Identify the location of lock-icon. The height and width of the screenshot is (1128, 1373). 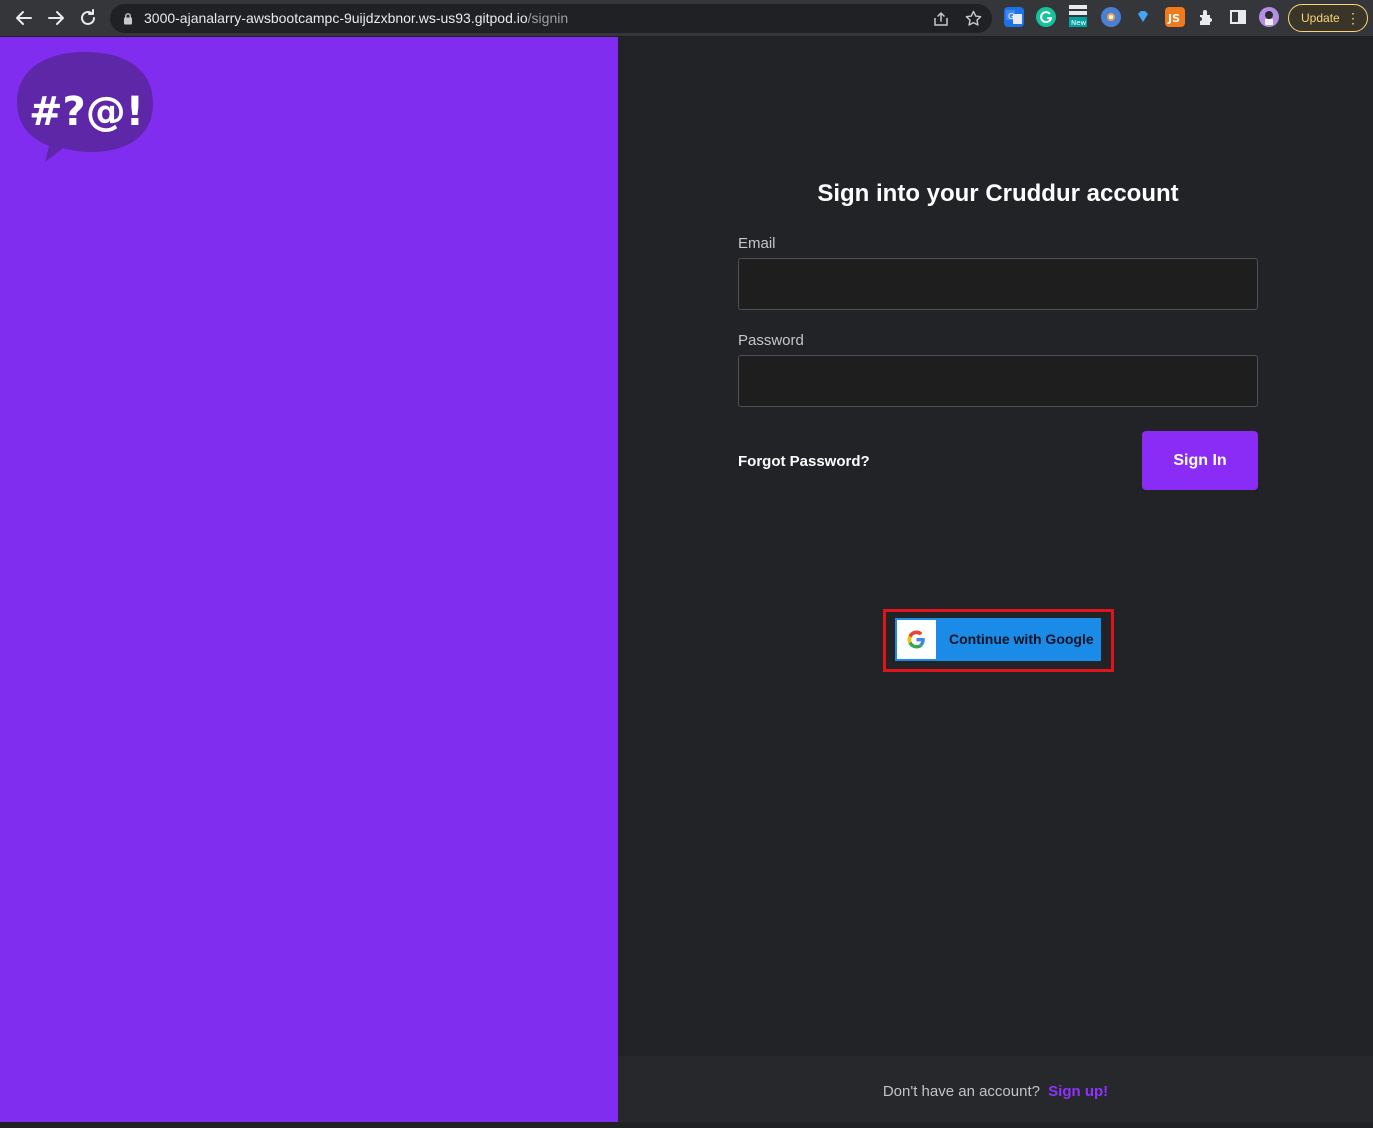
(128, 18).